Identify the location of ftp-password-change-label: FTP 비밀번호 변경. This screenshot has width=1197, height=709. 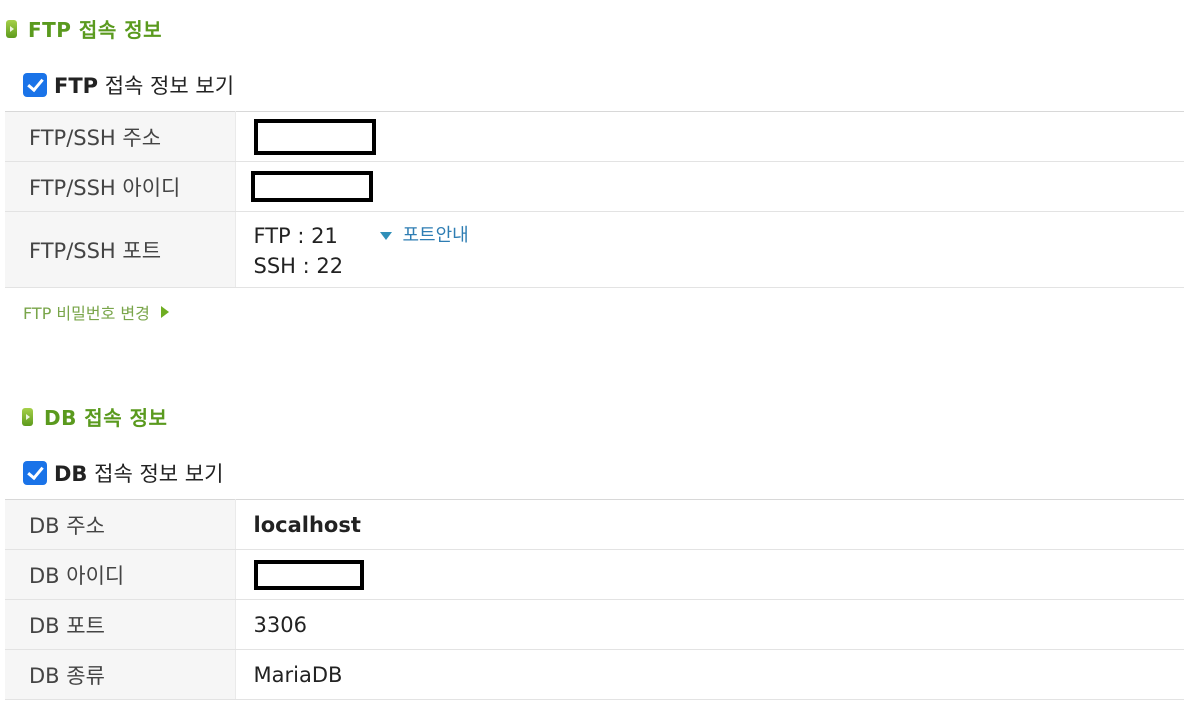
(86, 312).